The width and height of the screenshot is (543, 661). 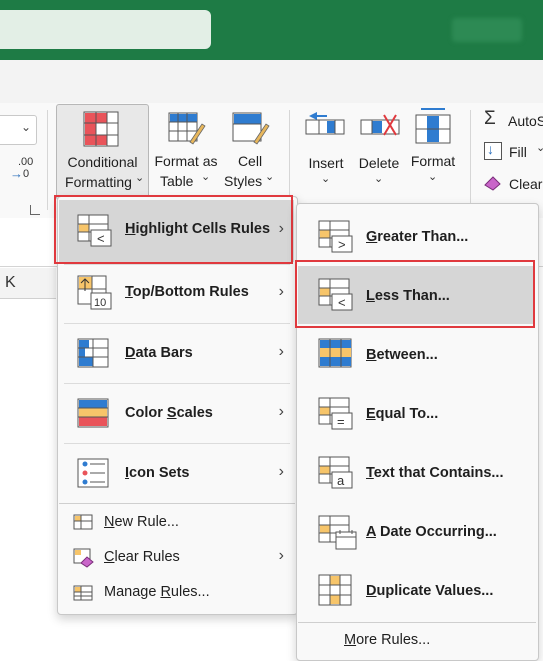 What do you see at coordinates (341, 480) in the screenshot?
I see `svg-text: a` at bounding box center [341, 480].